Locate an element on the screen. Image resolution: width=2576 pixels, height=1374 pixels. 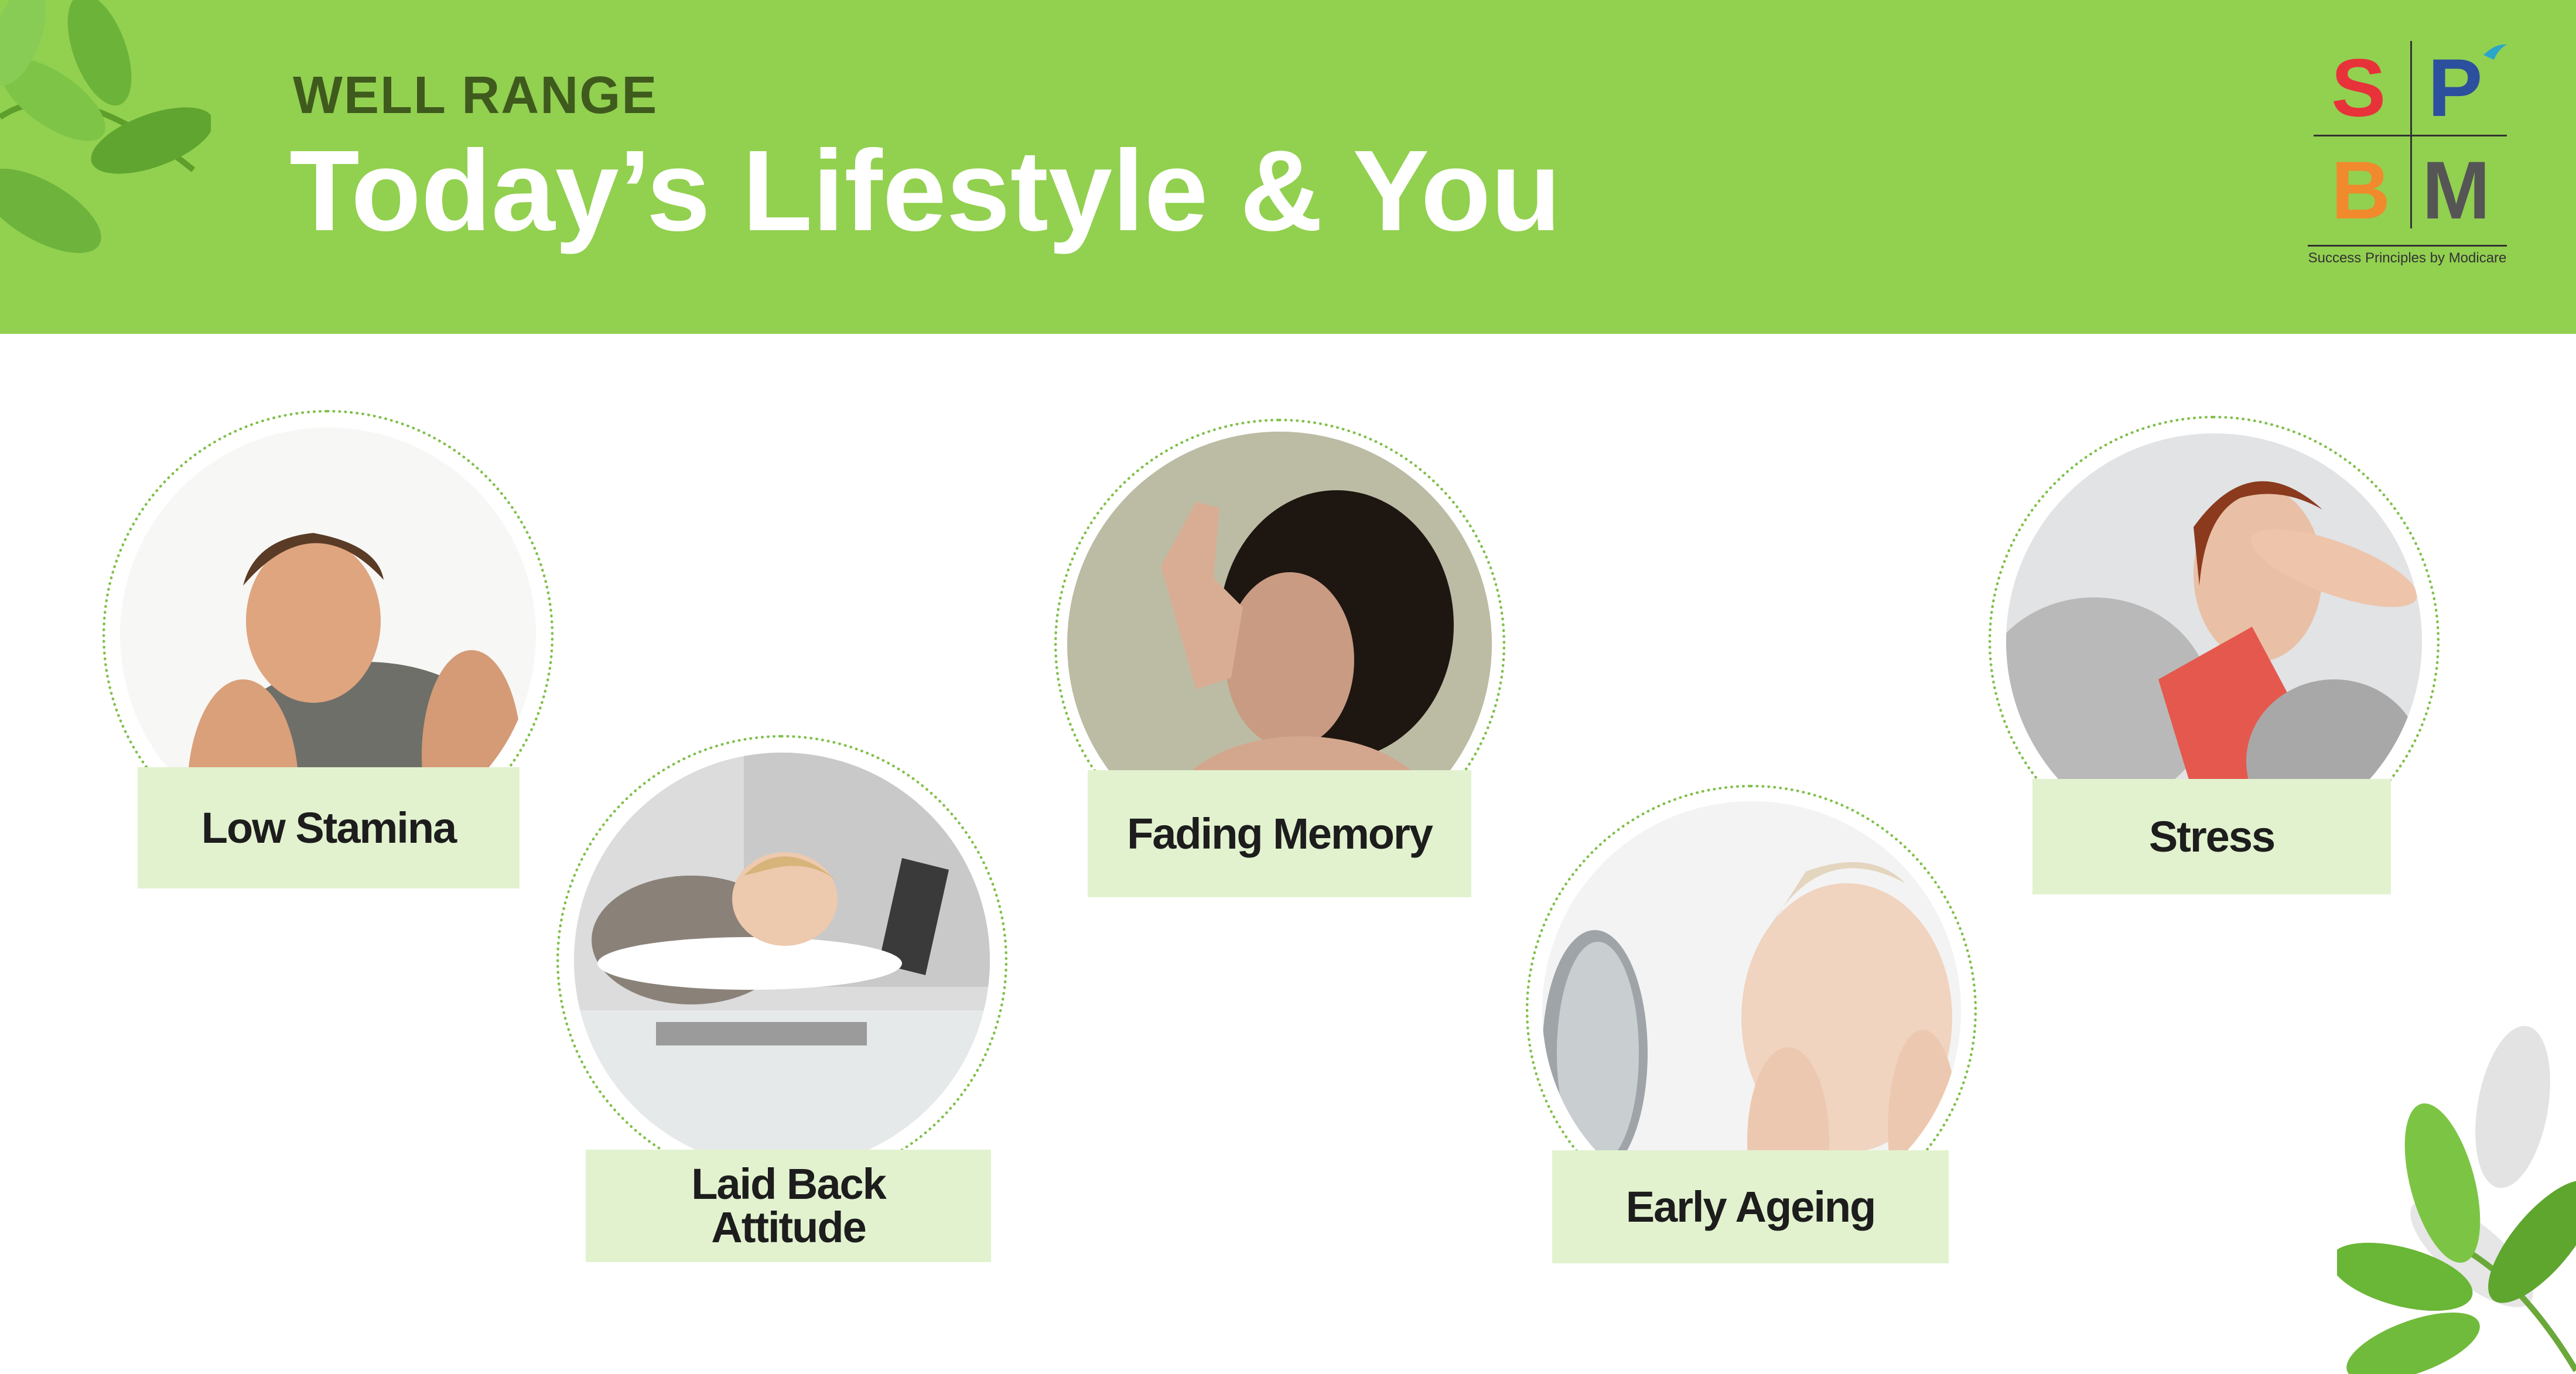
logo-letter-m: M is located at coordinates (2456, 190).